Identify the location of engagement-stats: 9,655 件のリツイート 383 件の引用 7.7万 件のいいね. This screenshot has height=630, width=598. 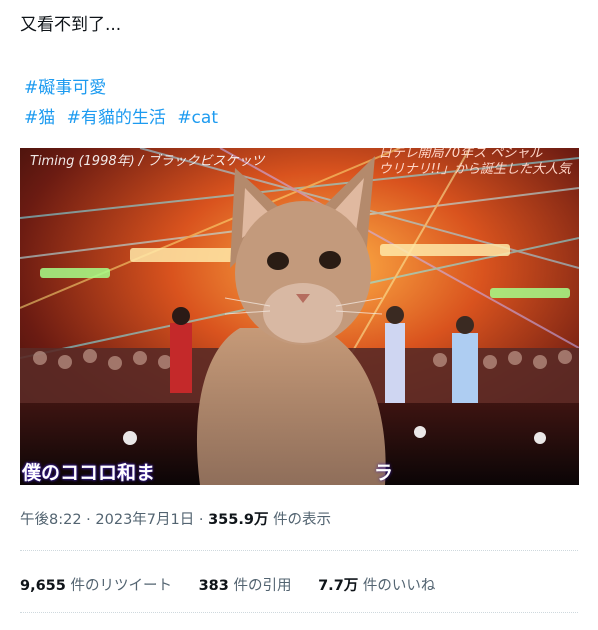
(238, 584).